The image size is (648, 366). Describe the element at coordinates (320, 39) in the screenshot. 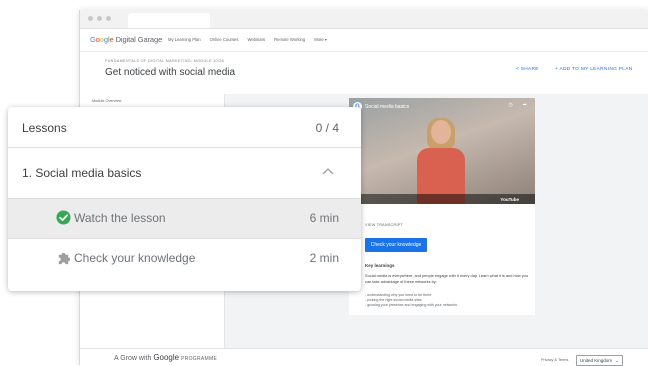

I see `nav-more: More ▾` at that location.